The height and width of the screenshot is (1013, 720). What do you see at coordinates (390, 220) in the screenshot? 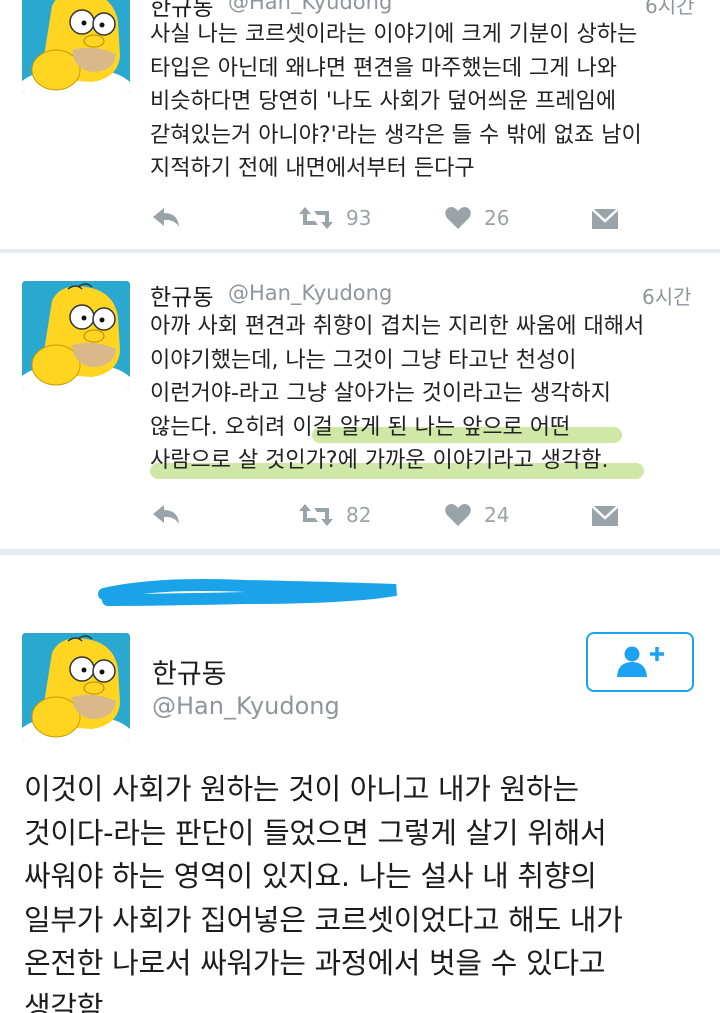
I see `tweet-actions: 93 26` at bounding box center [390, 220].